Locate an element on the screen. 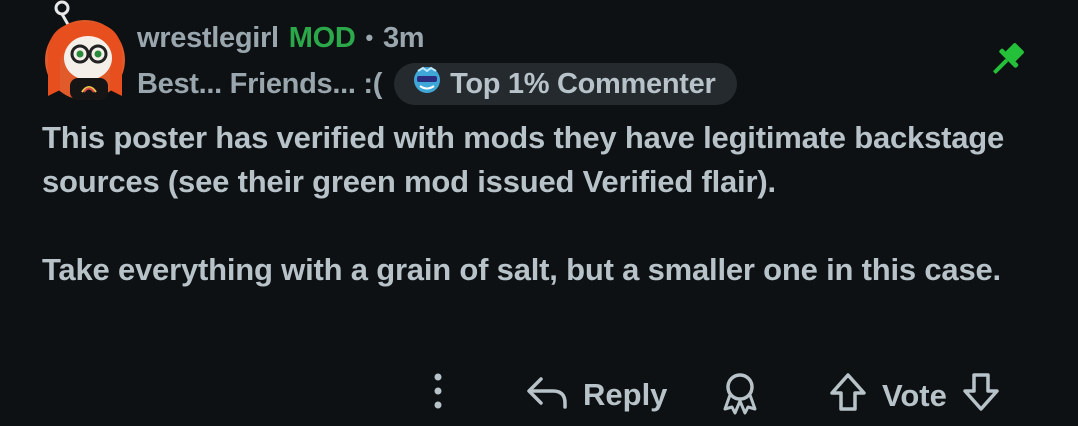 This screenshot has width=1078, height=426. downvote-icon is located at coordinates (981, 396).